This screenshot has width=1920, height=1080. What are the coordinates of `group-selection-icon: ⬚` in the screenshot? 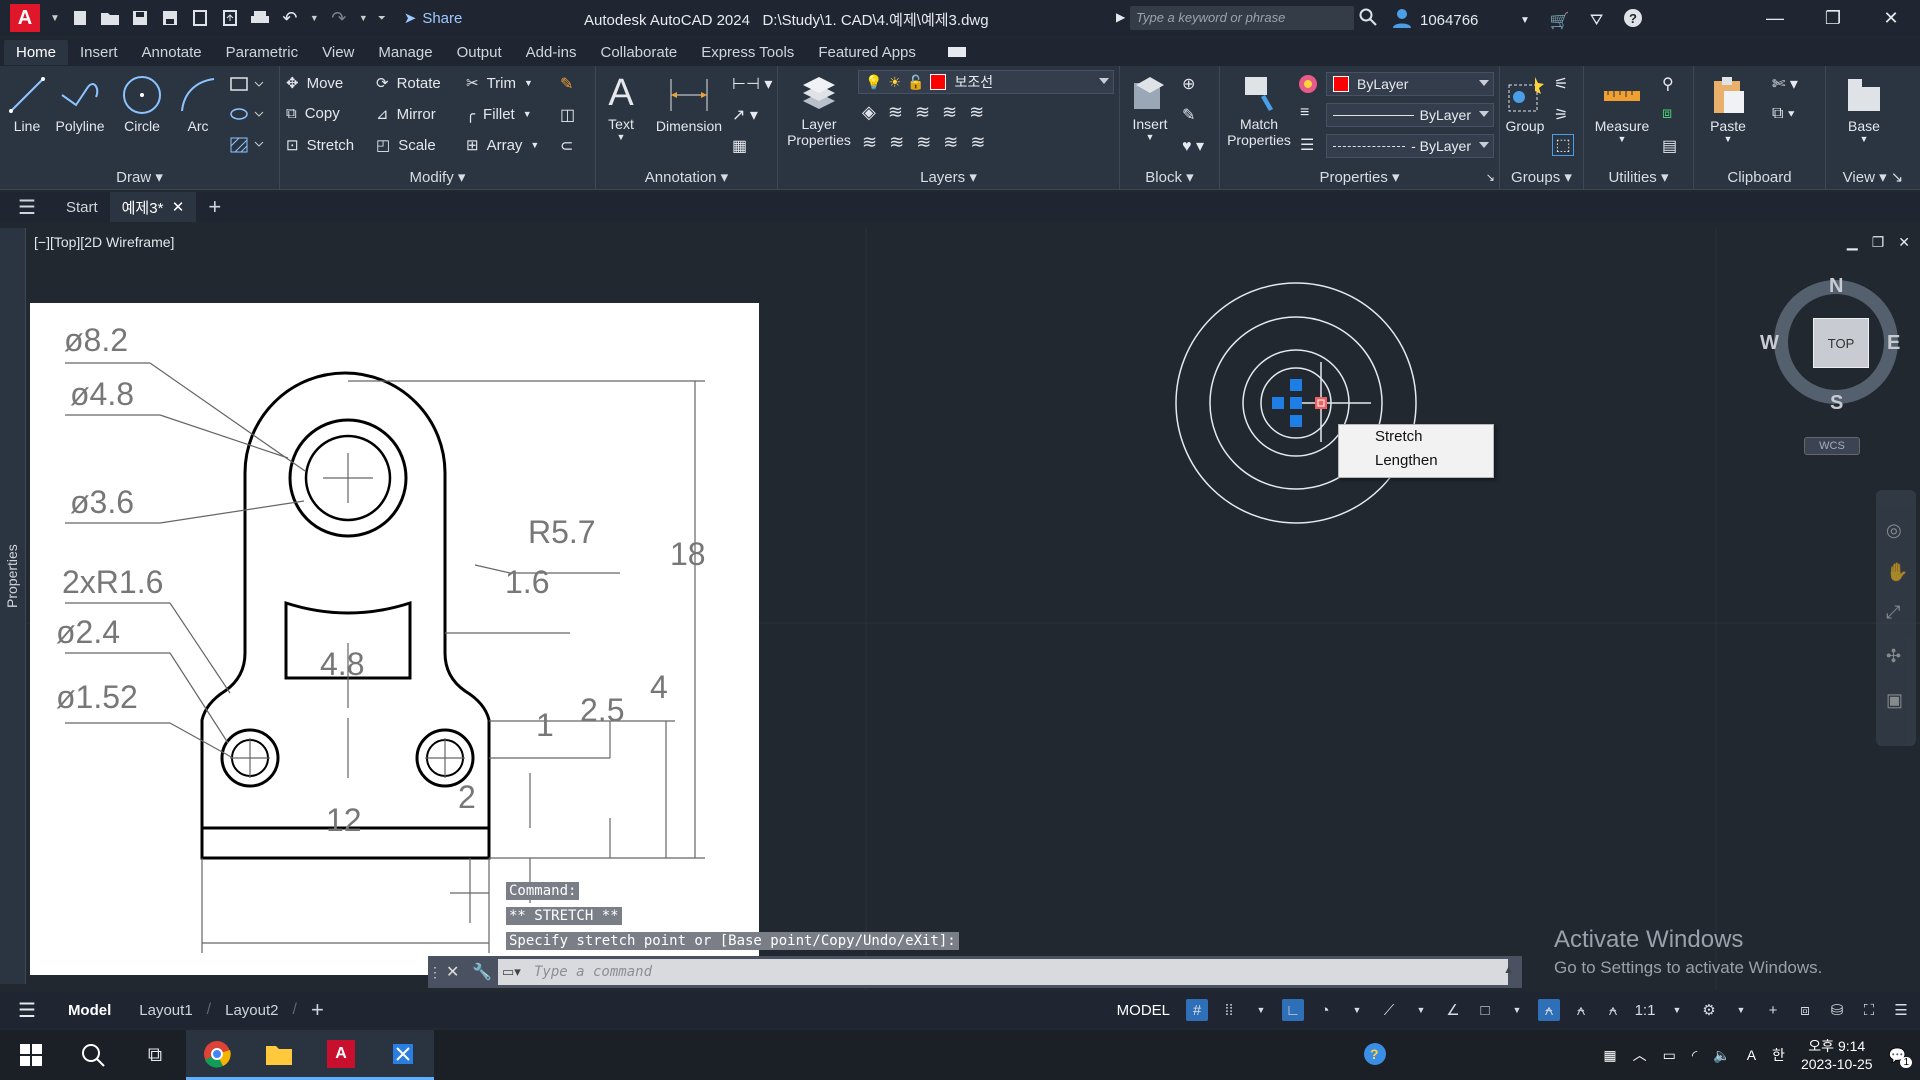 It's located at (1563, 145).